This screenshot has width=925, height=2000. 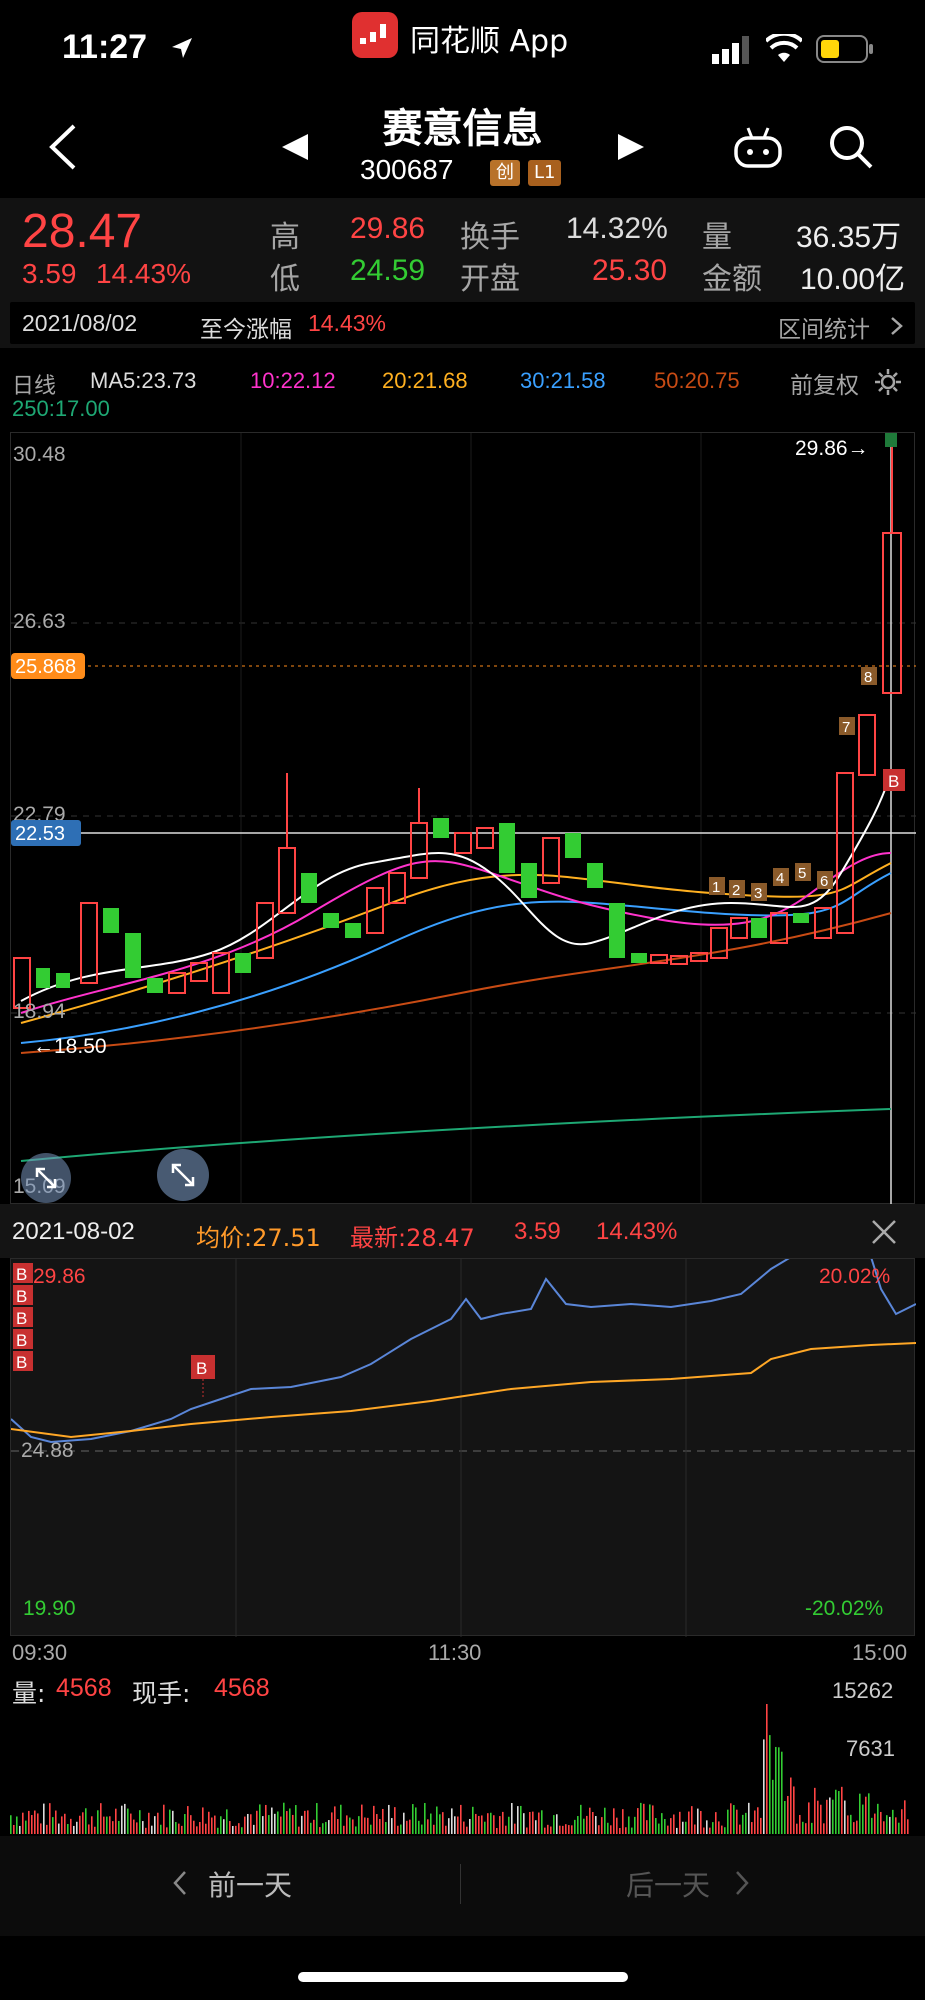 I want to click on settings-gear-icon, so click(x=888, y=382).